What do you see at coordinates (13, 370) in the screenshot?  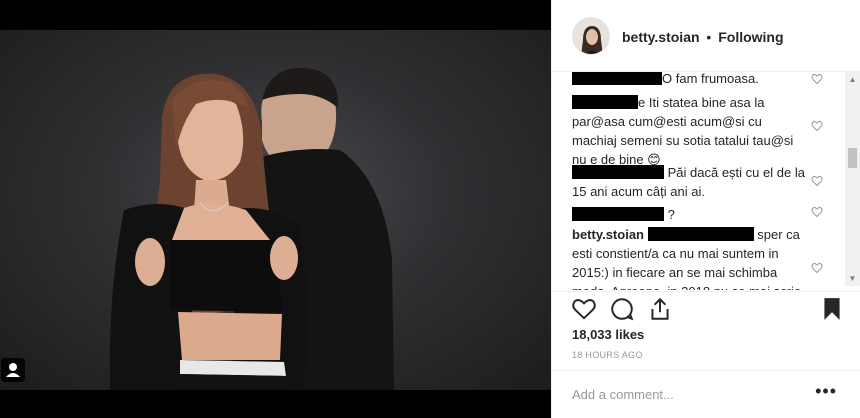 I see `user-tag-icon` at bounding box center [13, 370].